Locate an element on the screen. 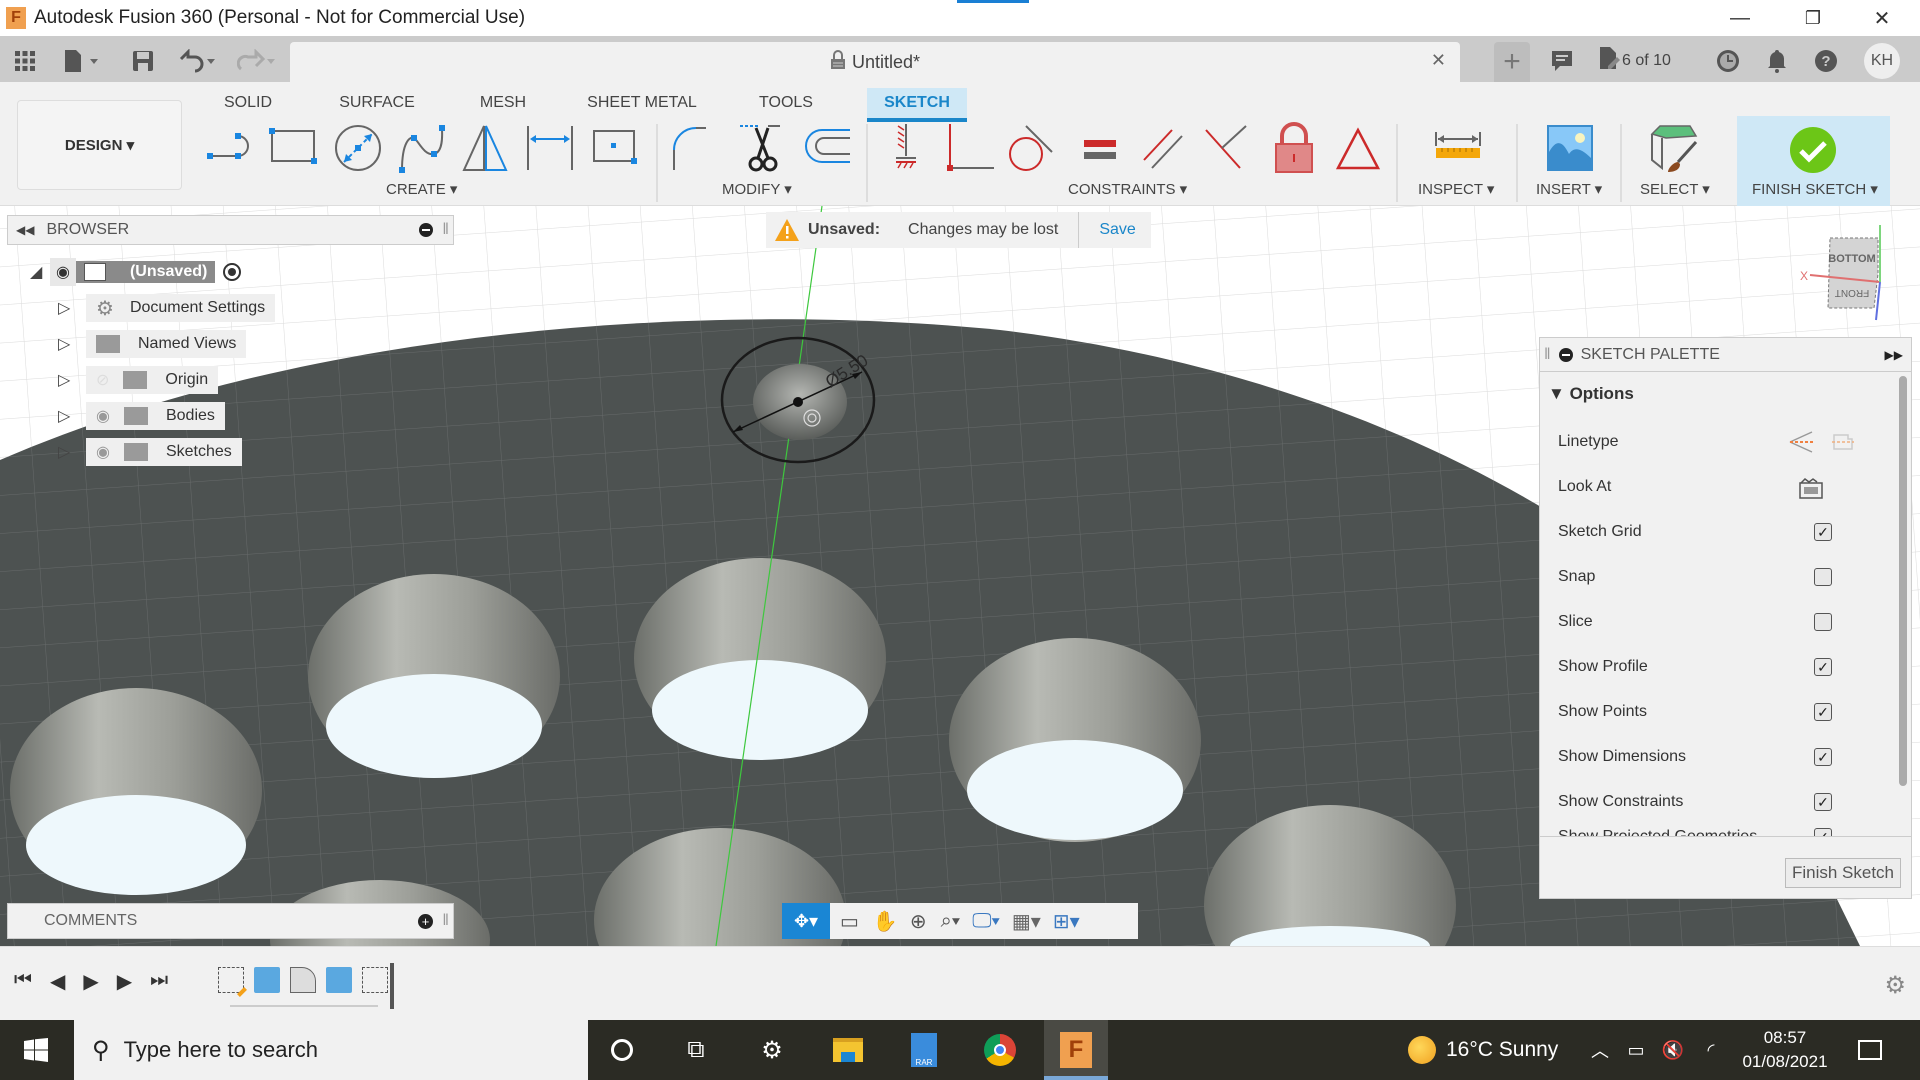 This screenshot has height=1080, width=1920. hidden-eye-icon: ⊘ is located at coordinates (102, 380).